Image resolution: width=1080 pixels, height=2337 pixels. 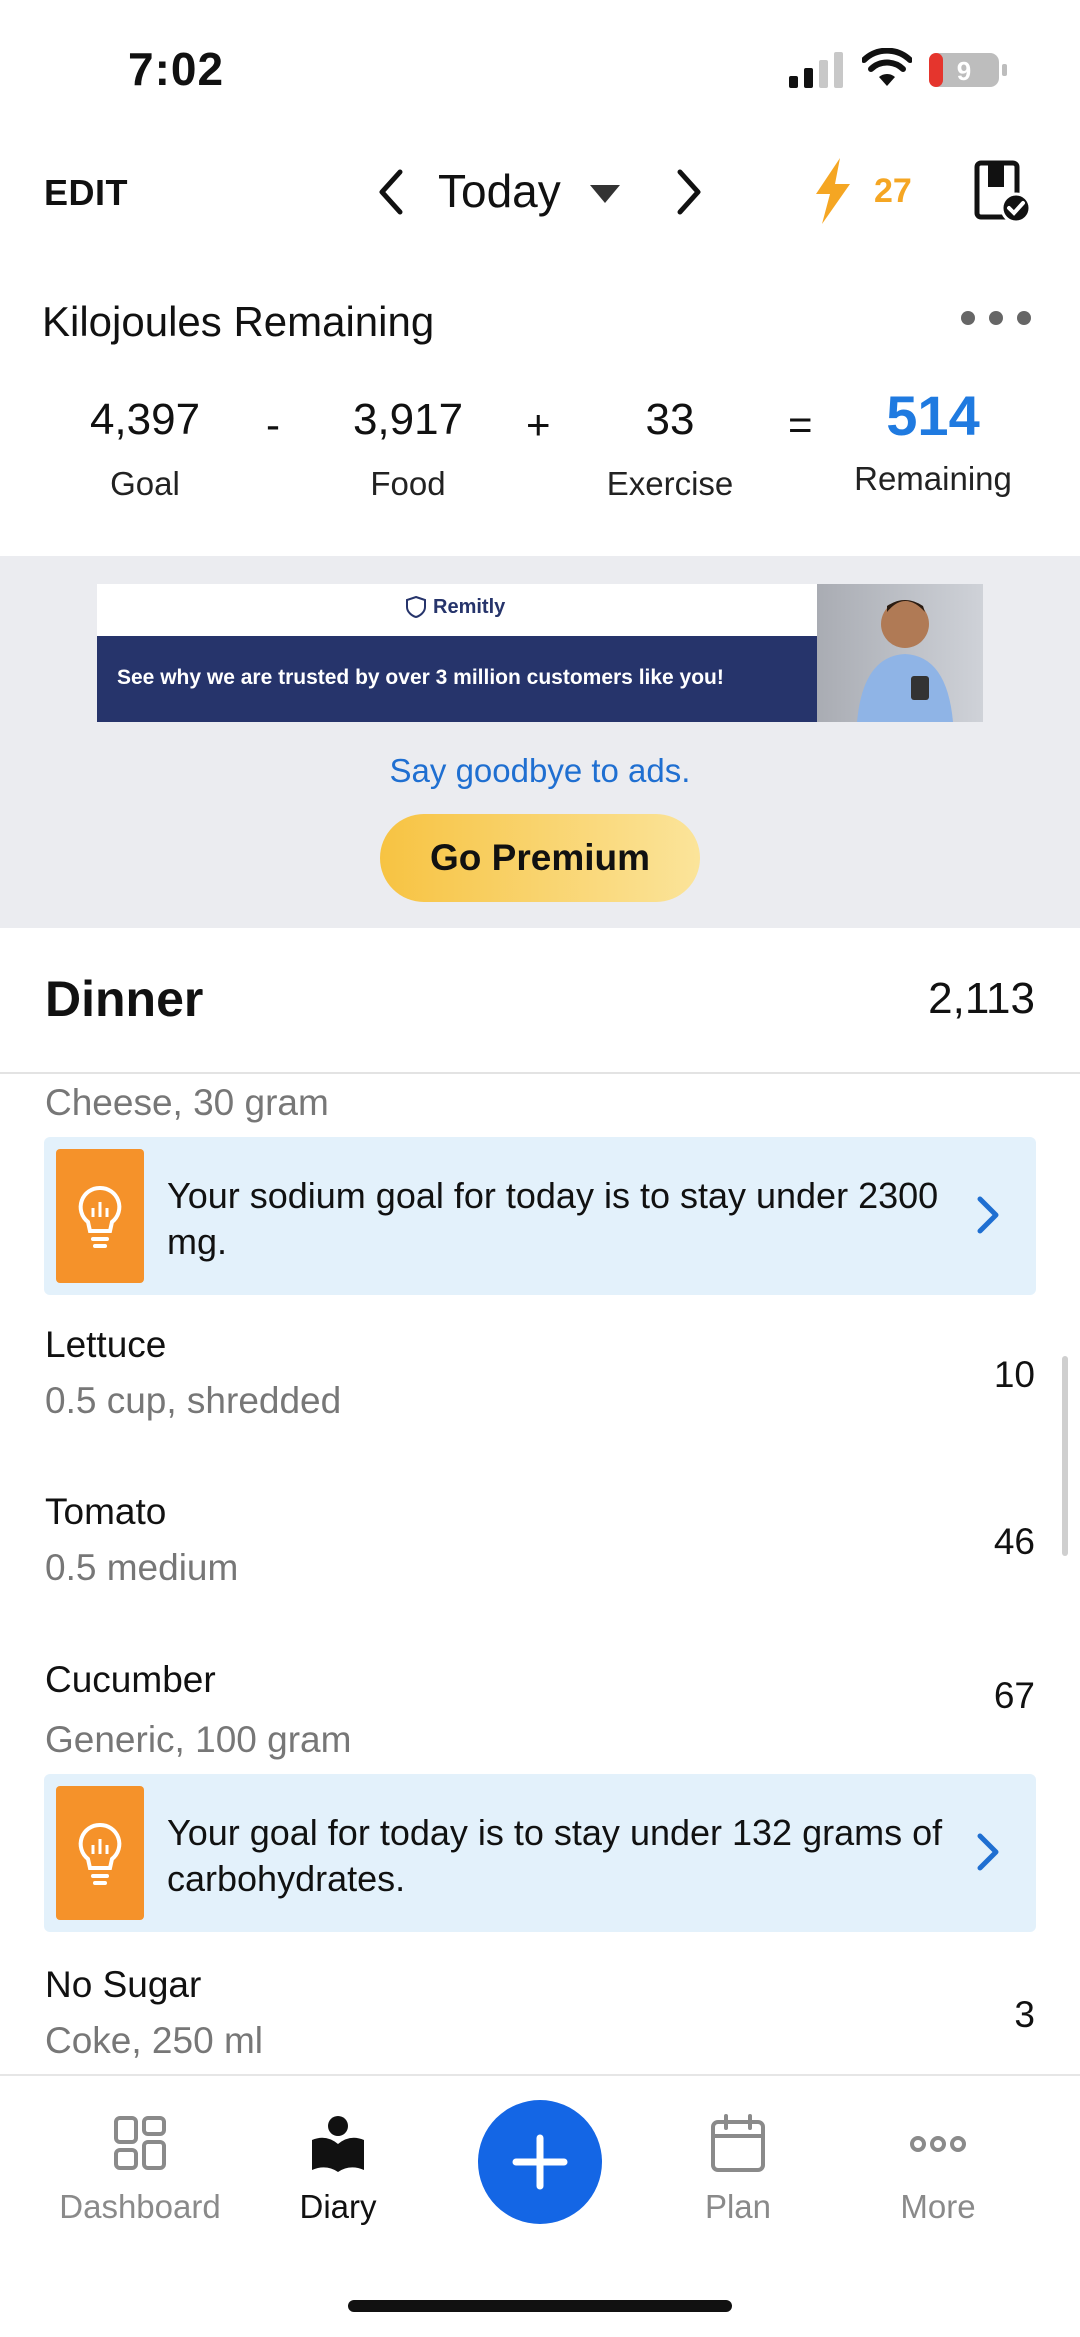 I want to click on food-value: 46, so click(x=1014, y=1541).